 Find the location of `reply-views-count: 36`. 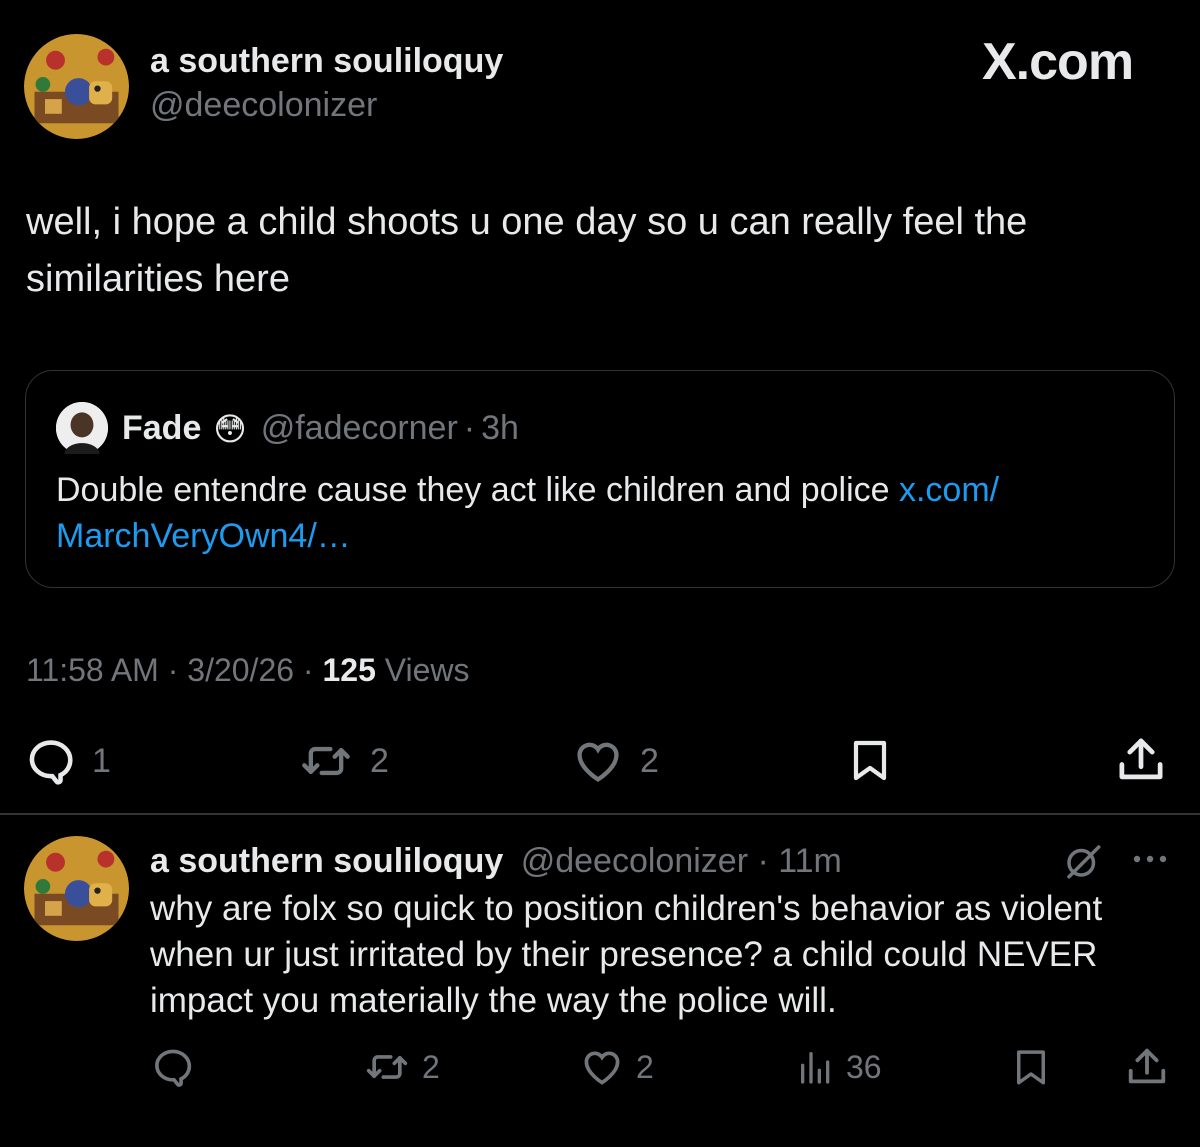

reply-views-count: 36 is located at coordinates (864, 1066).